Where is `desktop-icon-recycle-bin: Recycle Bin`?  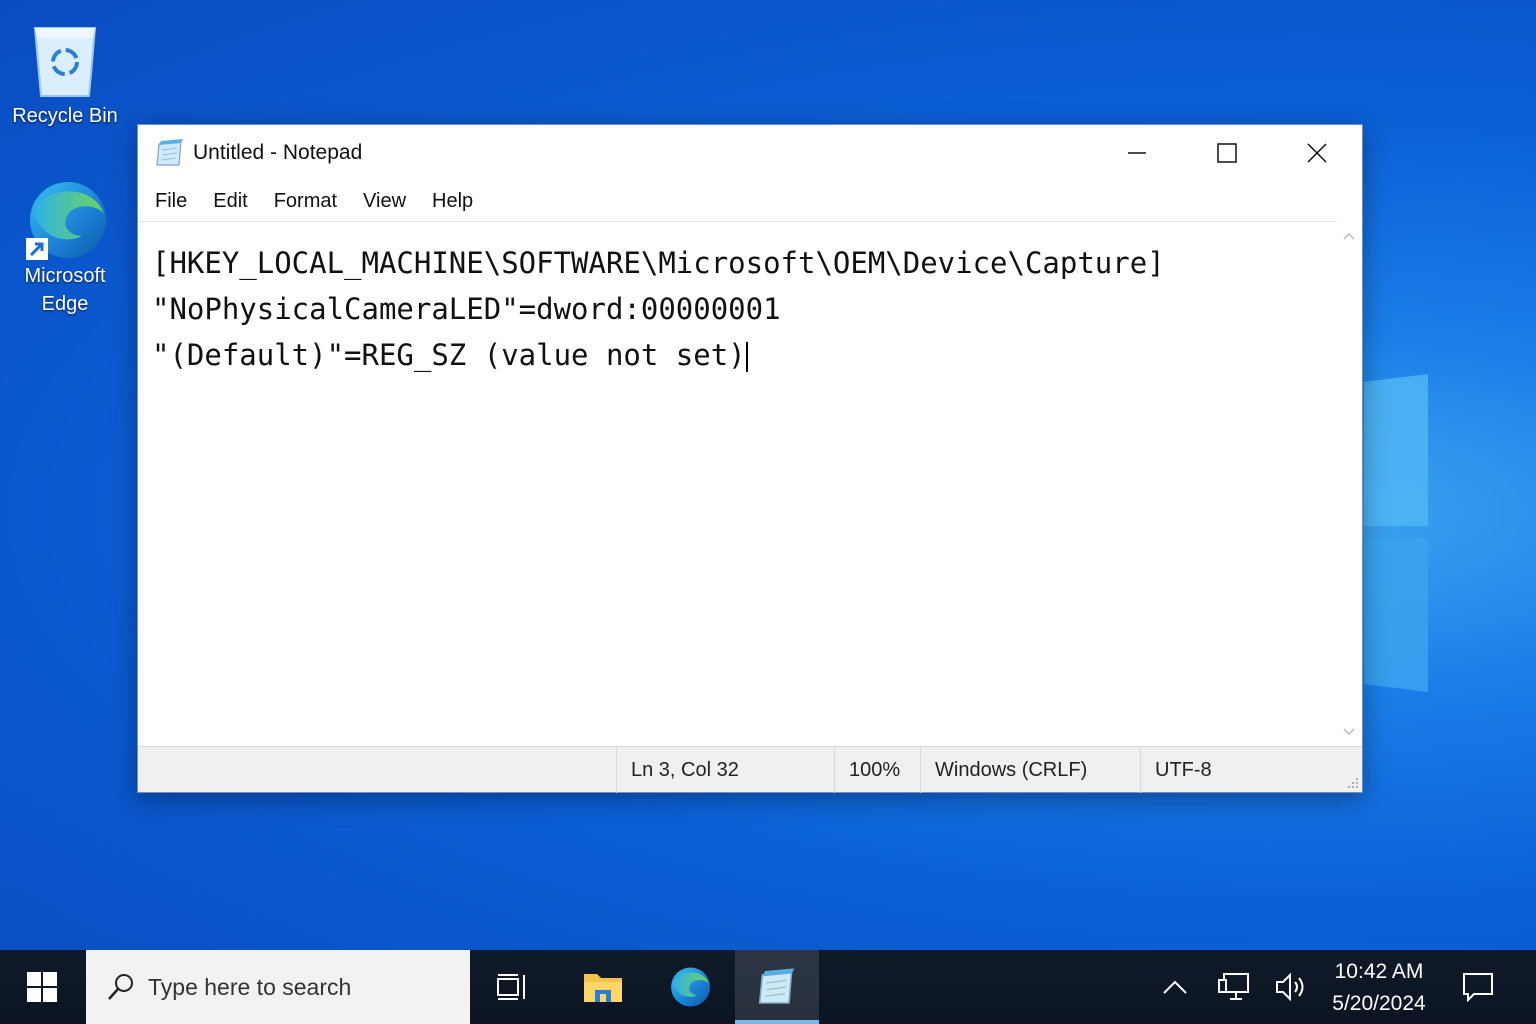 desktop-icon-recycle-bin: Recycle Bin is located at coordinates (65, 74).